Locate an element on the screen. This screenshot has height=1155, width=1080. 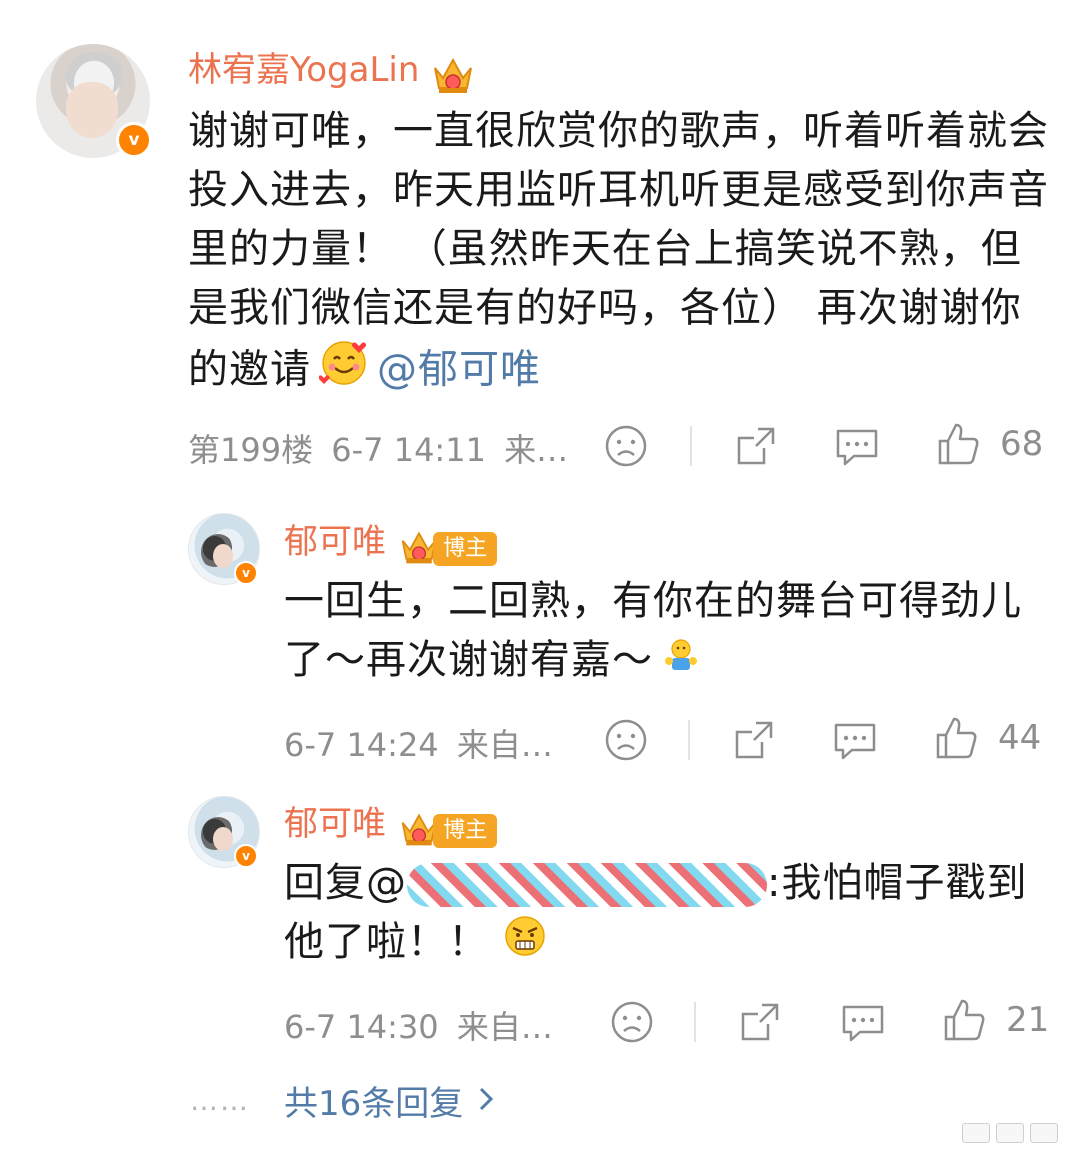
angry-face-emoji-icon is located at coordinates (525, 944).